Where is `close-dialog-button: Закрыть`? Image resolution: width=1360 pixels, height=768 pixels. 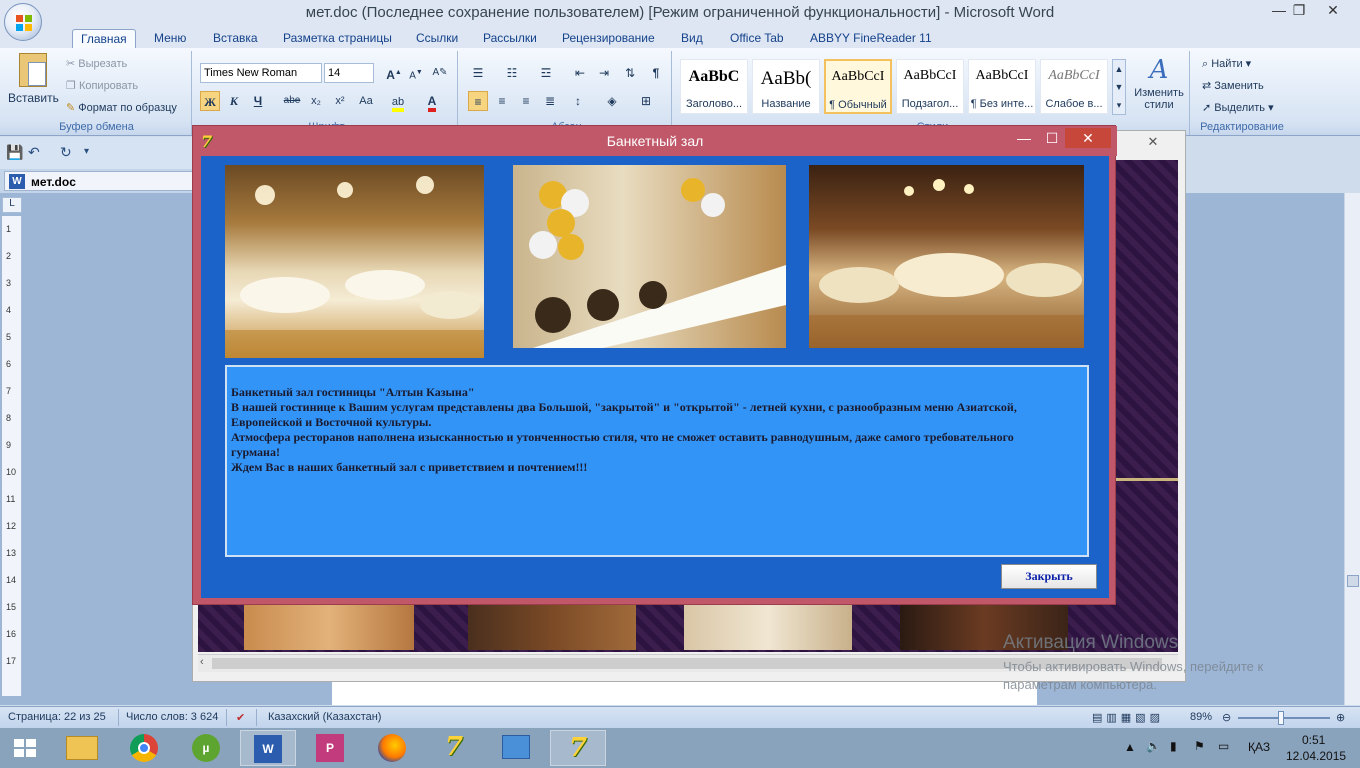
close-dialog-button: Закрыть is located at coordinates (1049, 576).